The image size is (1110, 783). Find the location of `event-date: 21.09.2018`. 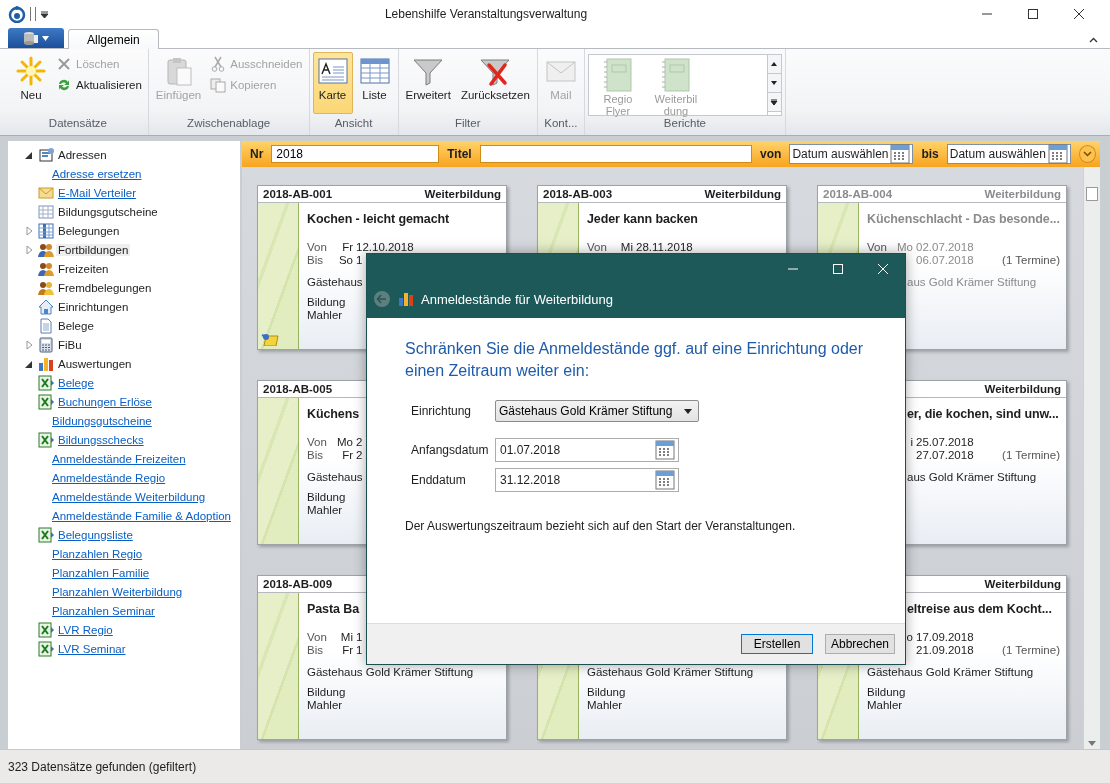

event-date: 21.09.2018 is located at coordinates (945, 649).